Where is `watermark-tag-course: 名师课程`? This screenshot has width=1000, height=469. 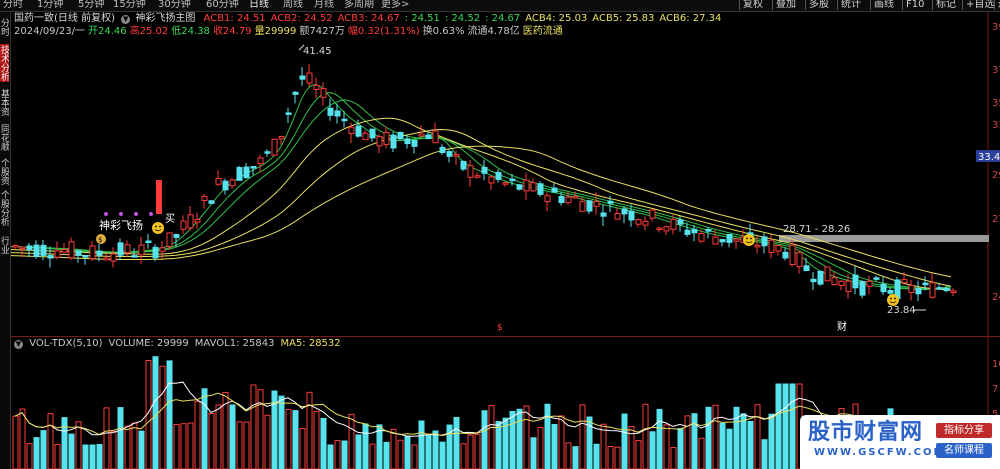
watermark-tag-course: 名师课程 is located at coordinates (964, 450).